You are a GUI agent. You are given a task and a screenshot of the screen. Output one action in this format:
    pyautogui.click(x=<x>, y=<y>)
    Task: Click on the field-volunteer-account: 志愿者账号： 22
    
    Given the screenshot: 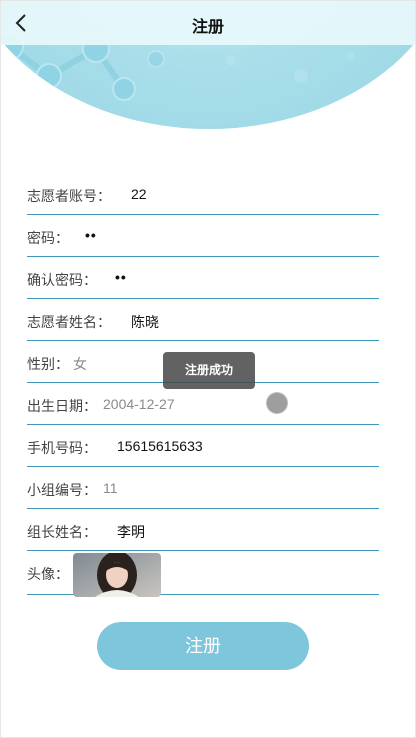 What is the action you would take?
    pyautogui.click(x=203, y=194)
    